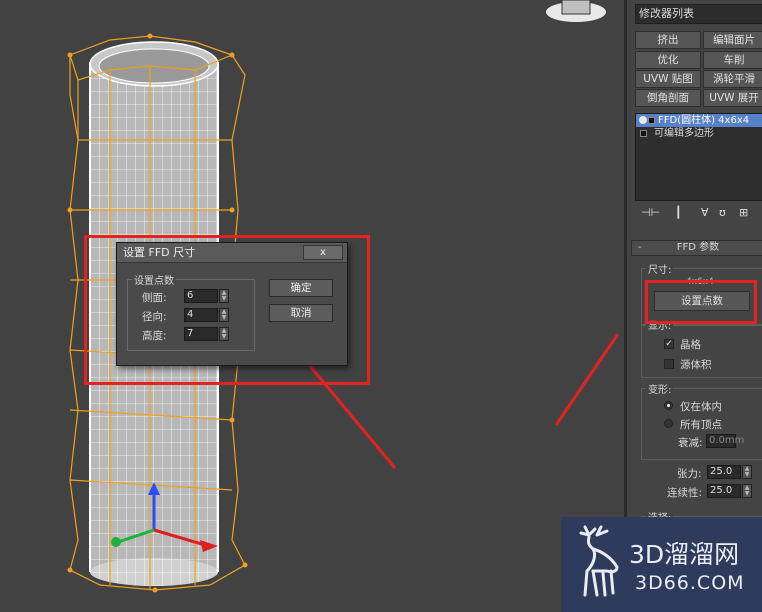 This screenshot has height=612, width=762. What do you see at coordinates (698, 157) in the screenshot?
I see `modifier-stack: FFD(圆柱体) 4x6x4 可编辑多边形` at bounding box center [698, 157].